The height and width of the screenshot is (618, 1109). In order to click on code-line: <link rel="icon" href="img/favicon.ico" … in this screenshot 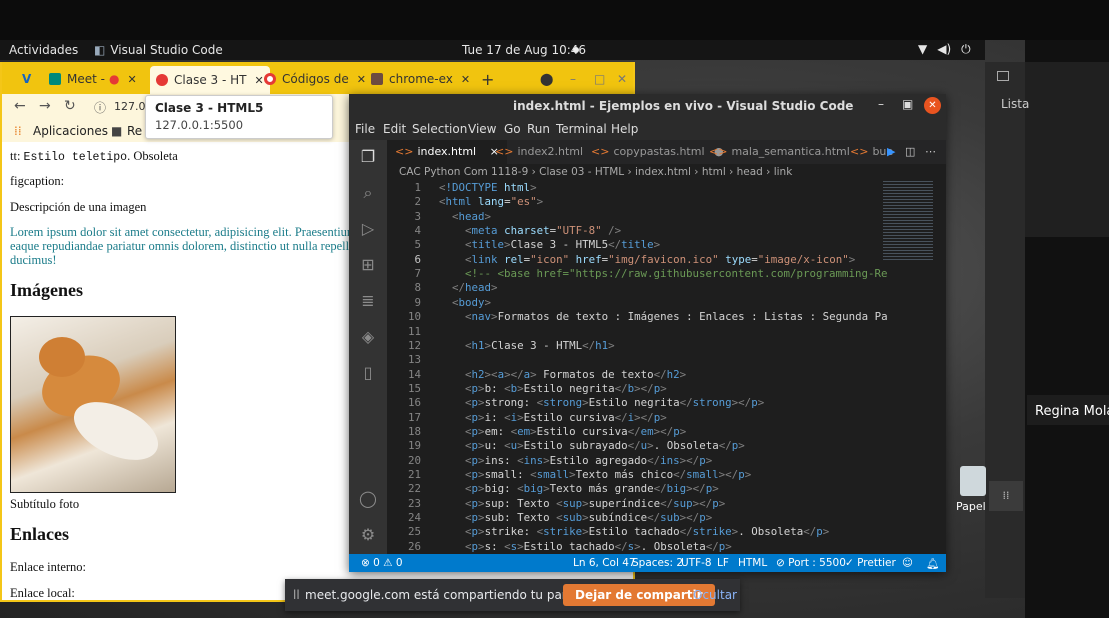, I will do `click(647, 259)`.